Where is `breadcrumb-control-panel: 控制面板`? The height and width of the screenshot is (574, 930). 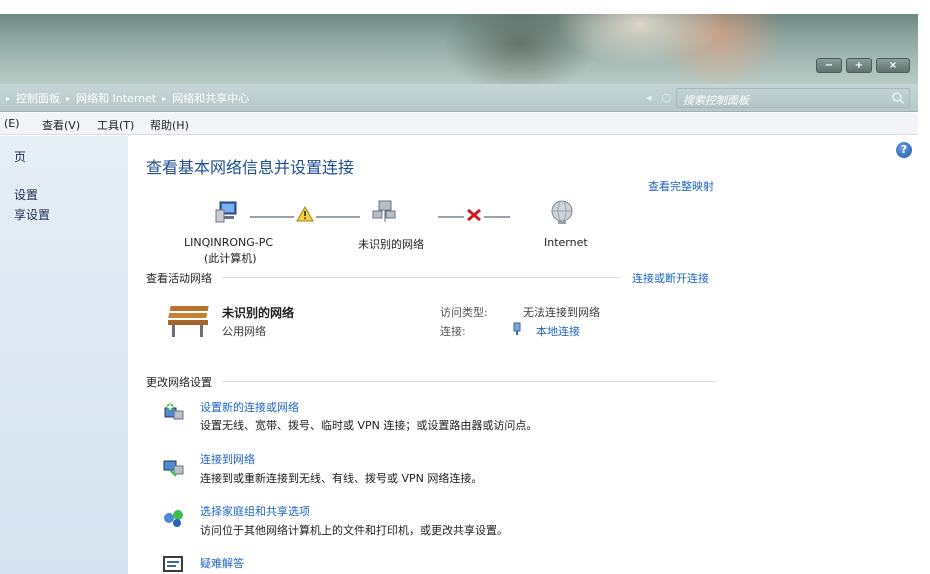 breadcrumb-control-panel: 控制面板 is located at coordinates (38, 98).